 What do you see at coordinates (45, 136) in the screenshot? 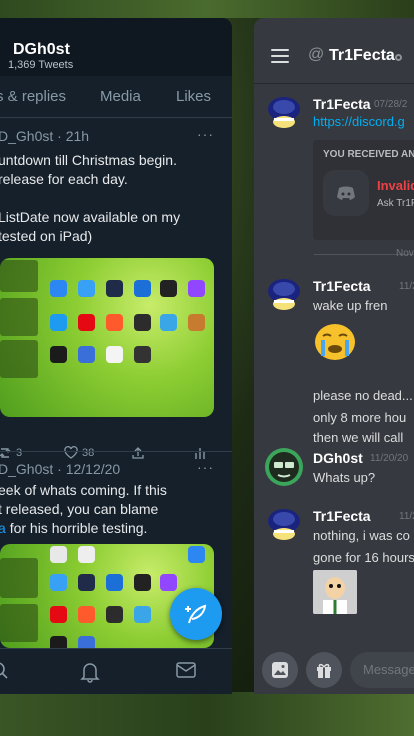
I see `tweet-meta: D_Gh0st · 21h` at bounding box center [45, 136].